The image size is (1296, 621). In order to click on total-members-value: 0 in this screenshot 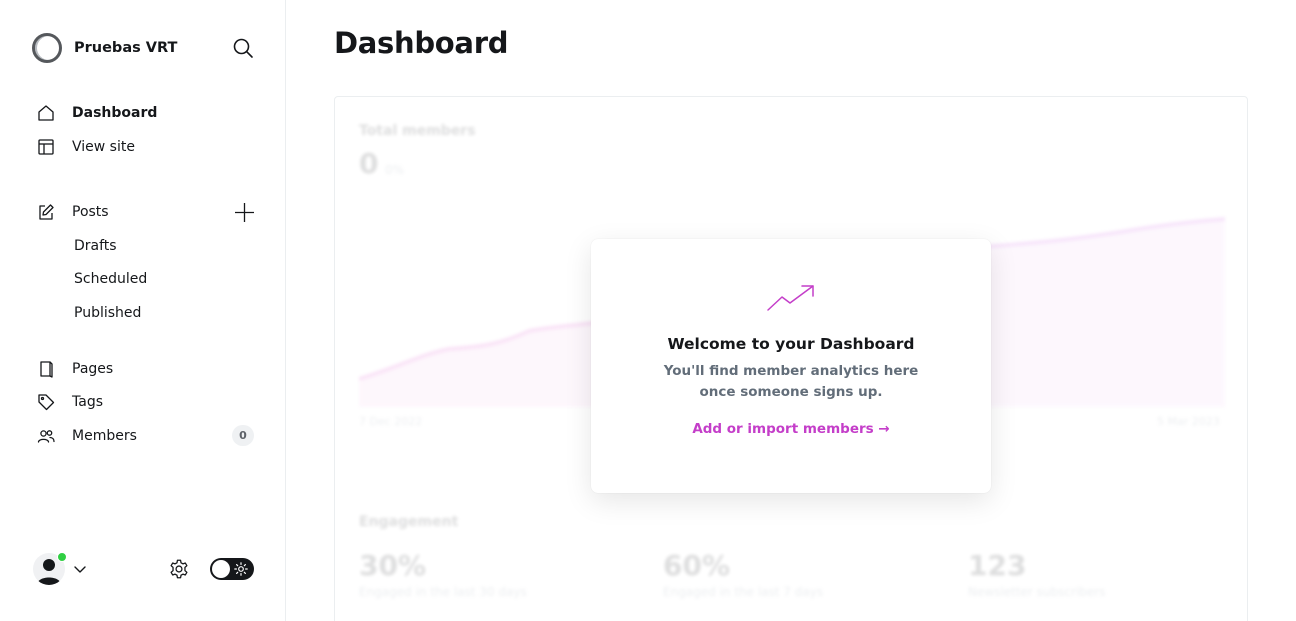, I will do `click(369, 163)`.